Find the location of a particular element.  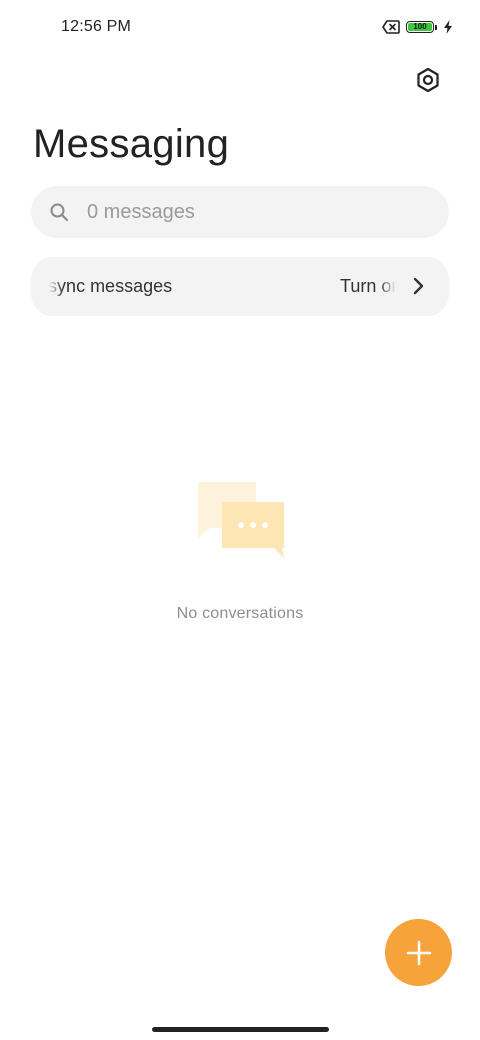

status-time: 12:56 PM is located at coordinates (96, 26).